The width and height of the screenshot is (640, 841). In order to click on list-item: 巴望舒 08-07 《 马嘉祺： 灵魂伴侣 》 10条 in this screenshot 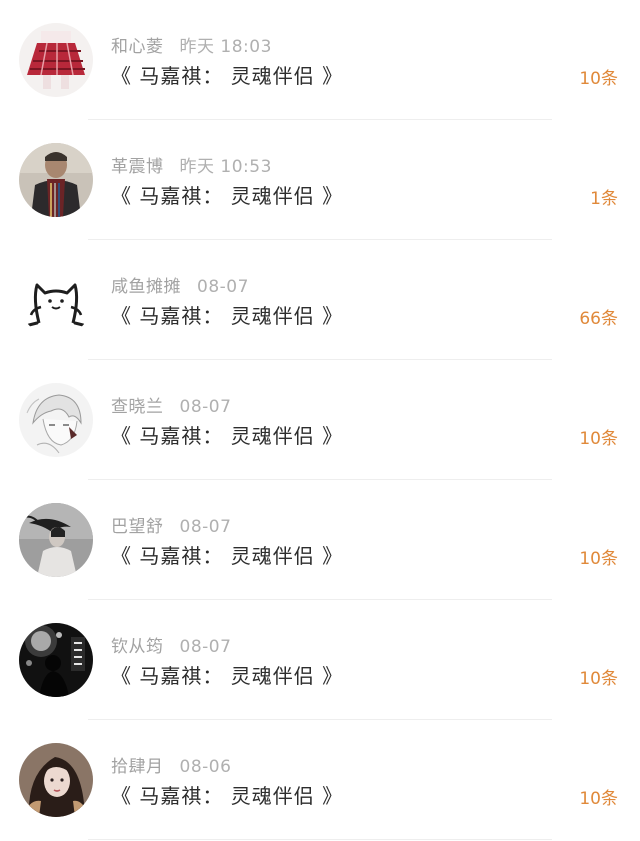, I will do `click(320, 540)`.